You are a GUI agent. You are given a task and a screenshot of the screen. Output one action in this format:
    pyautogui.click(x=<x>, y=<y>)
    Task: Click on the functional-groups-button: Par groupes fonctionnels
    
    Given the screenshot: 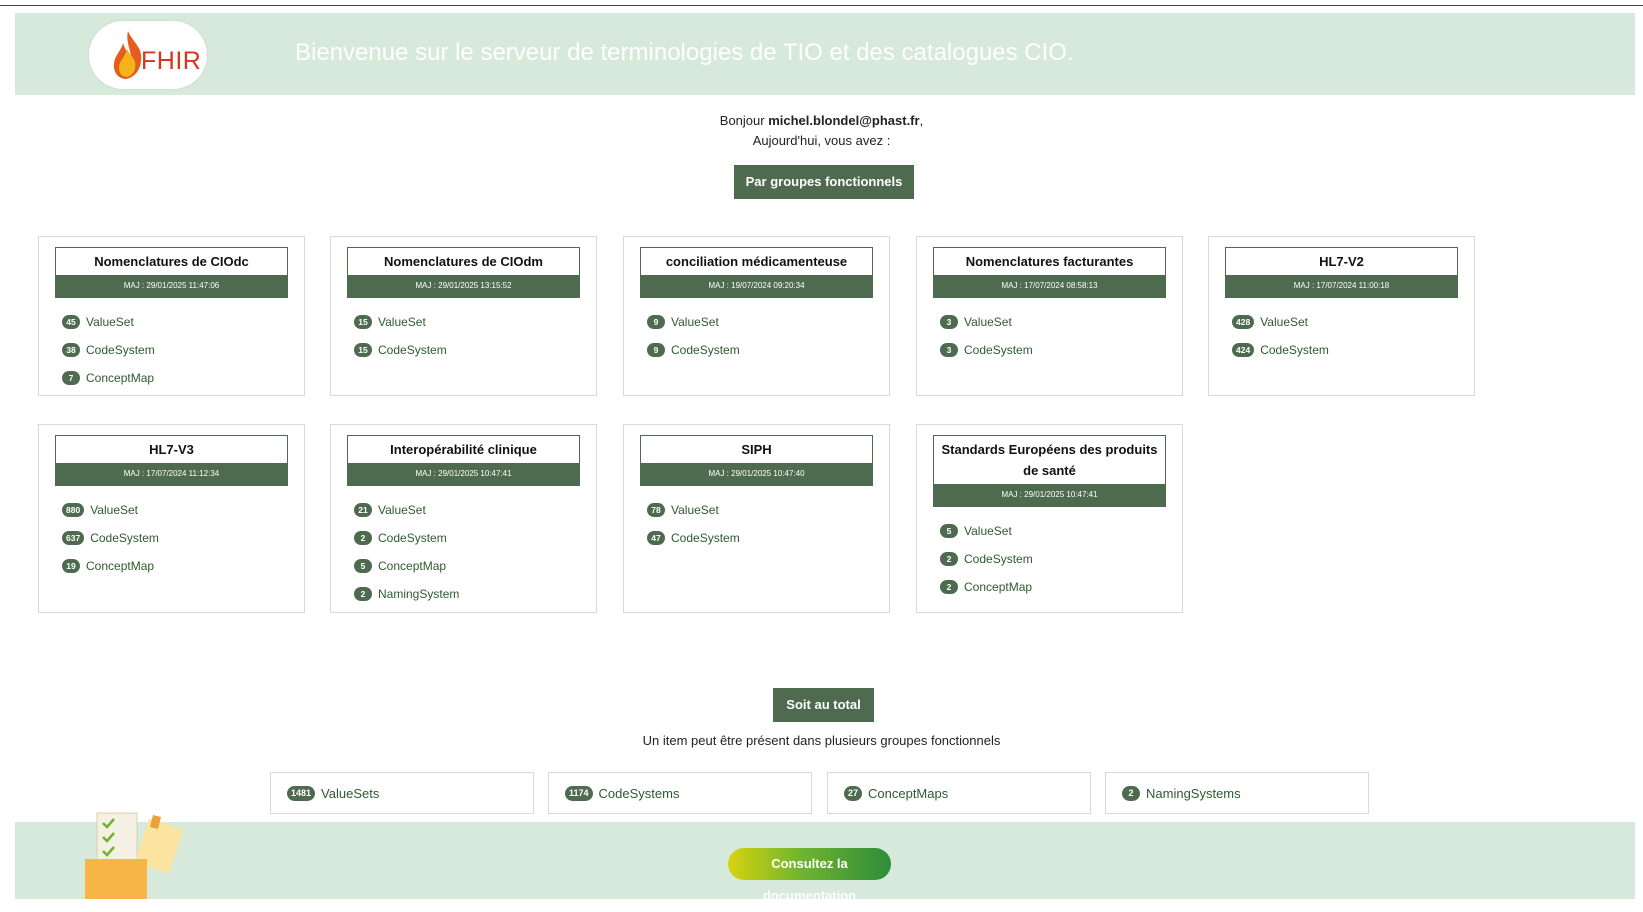 What is the action you would take?
    pyautogui.click(x=824, y=182)
    